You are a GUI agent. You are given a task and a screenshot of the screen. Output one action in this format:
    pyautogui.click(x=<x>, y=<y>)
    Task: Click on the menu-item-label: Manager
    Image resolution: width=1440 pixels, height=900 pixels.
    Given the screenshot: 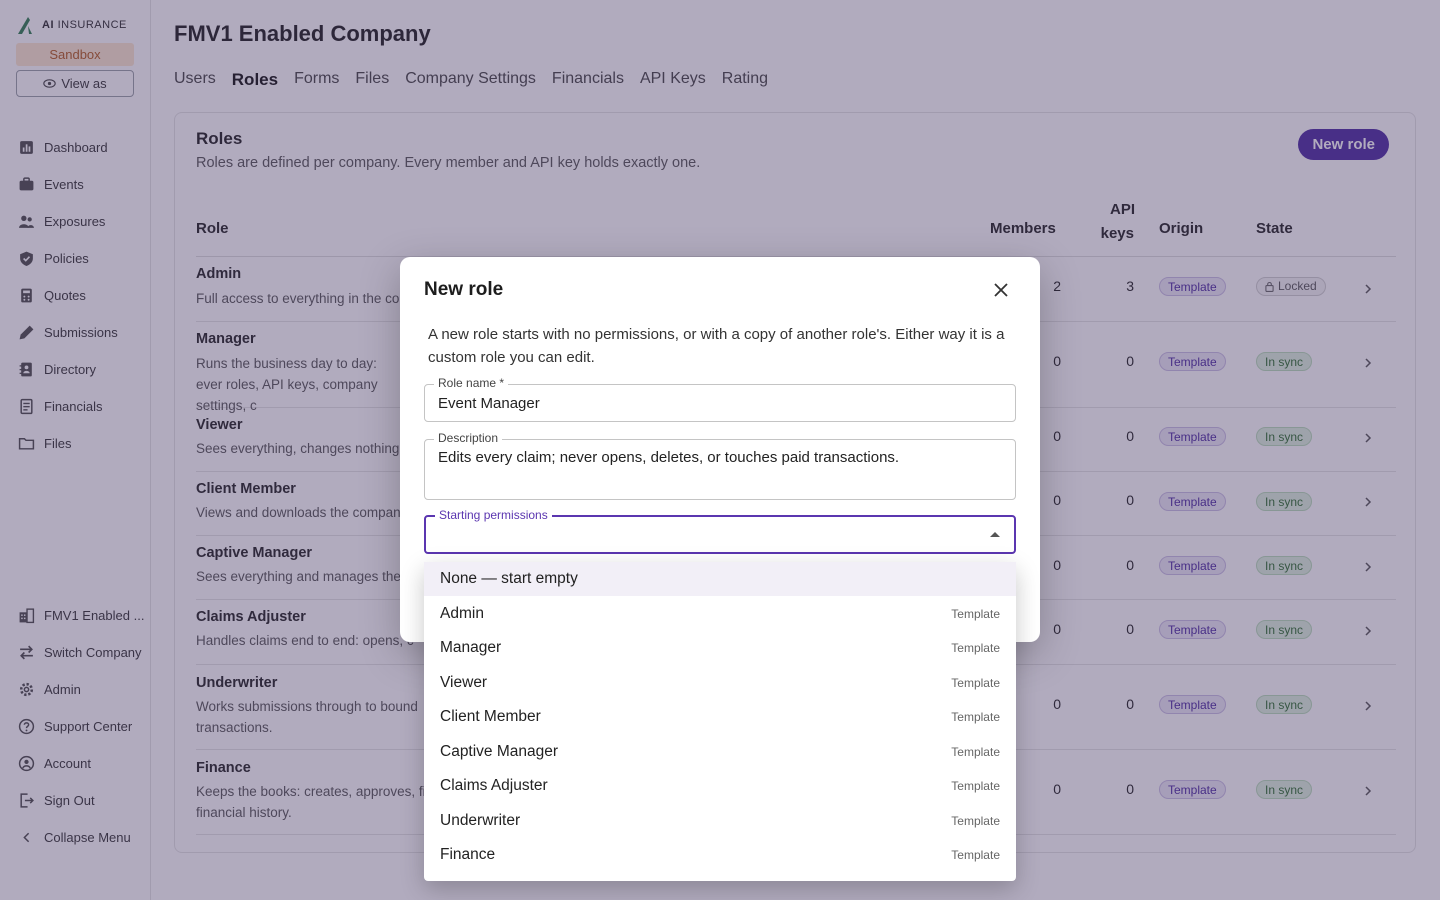 What is the action you would take?
    pyautogui.click(x=471, y=647)
    